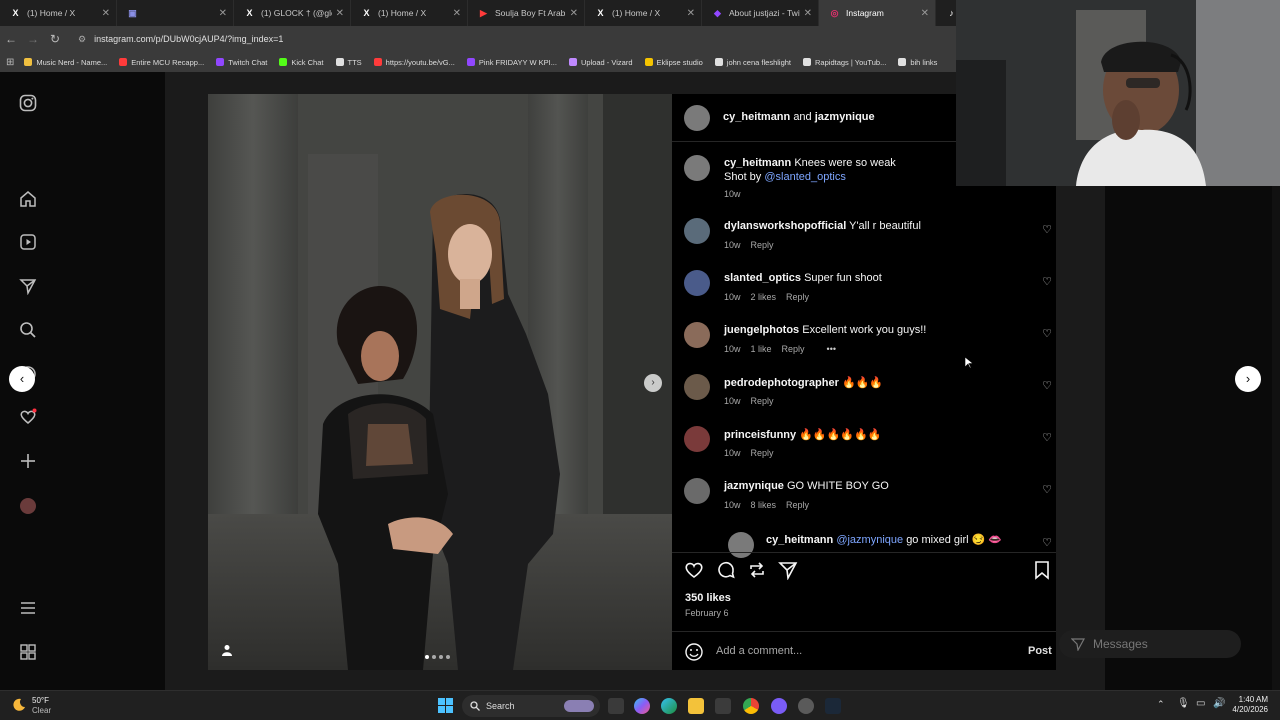 This screenshot has width=1280, height=720. Describe the element at coordinates (697, 168) in the screenshot. I see `caption-avatar` at that location.